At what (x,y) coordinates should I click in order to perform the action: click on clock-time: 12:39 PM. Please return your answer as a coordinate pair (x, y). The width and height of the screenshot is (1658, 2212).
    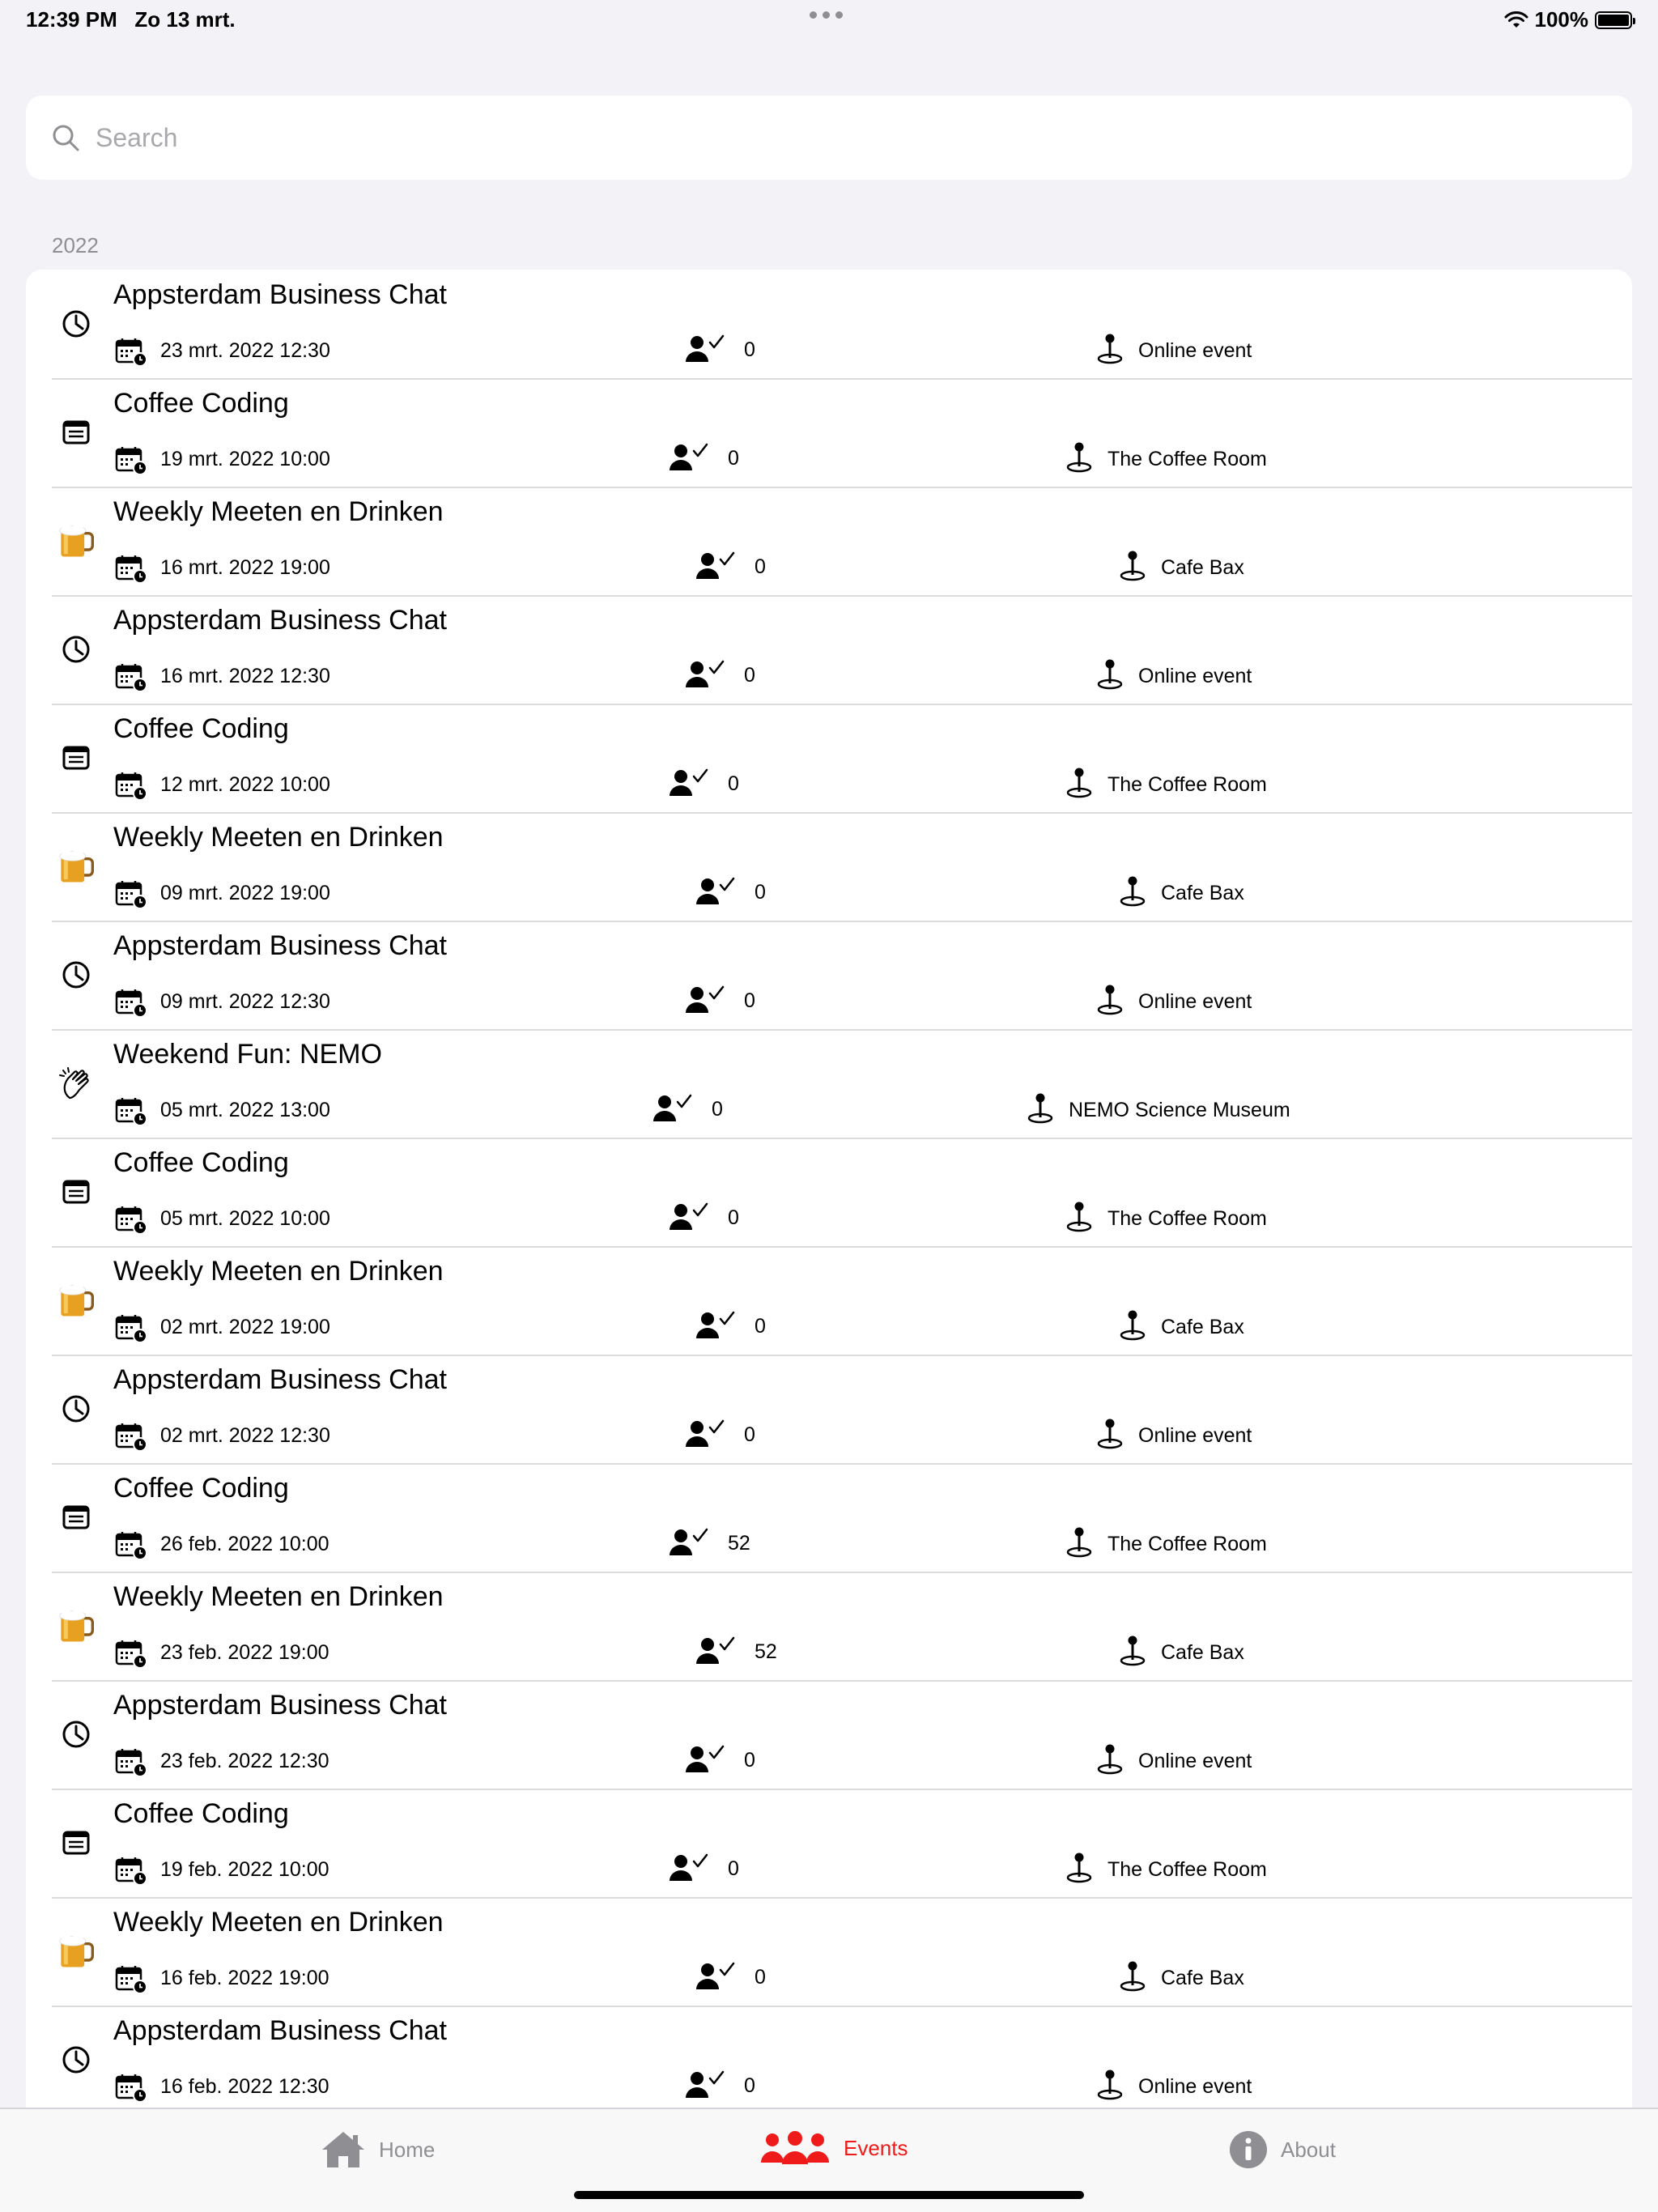
    Looking at the image, I should click on (71, 19).